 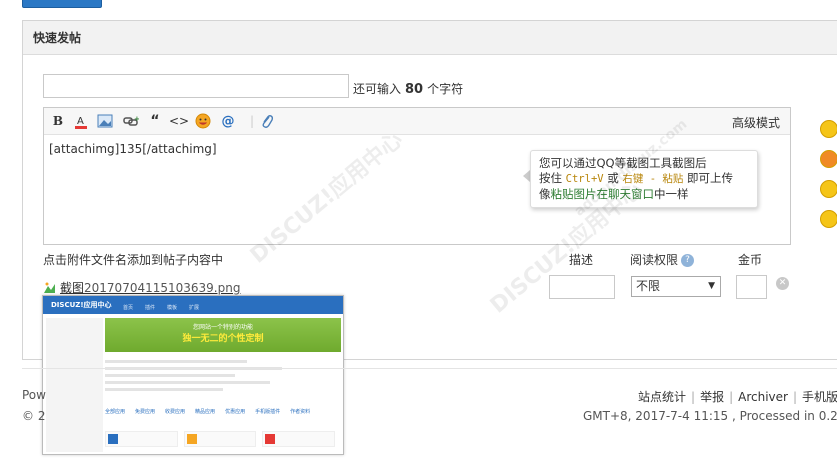 I want to click on remaining-chars: 还可输入 80 个字符, so click(x=408, y=89).